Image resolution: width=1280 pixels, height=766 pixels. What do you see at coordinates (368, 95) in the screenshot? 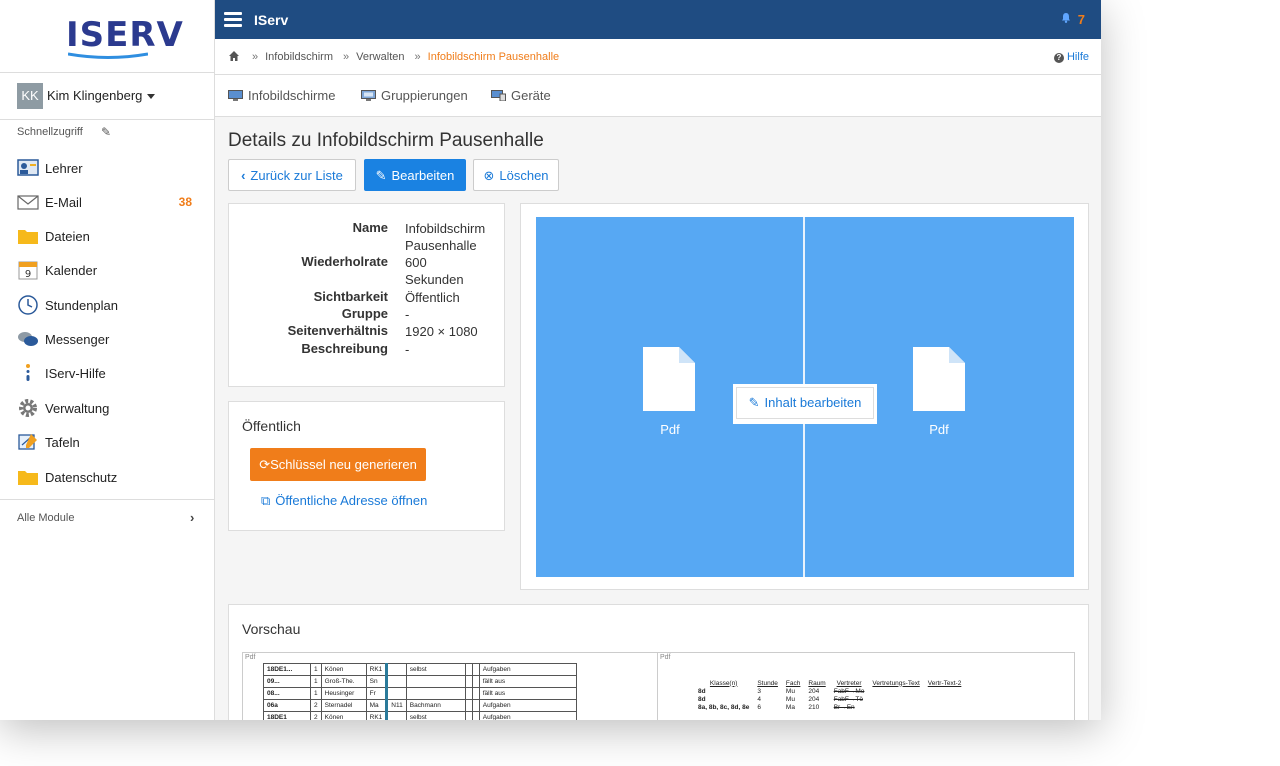
I see `monitor-group-icon` at bounding box center [368, 95].